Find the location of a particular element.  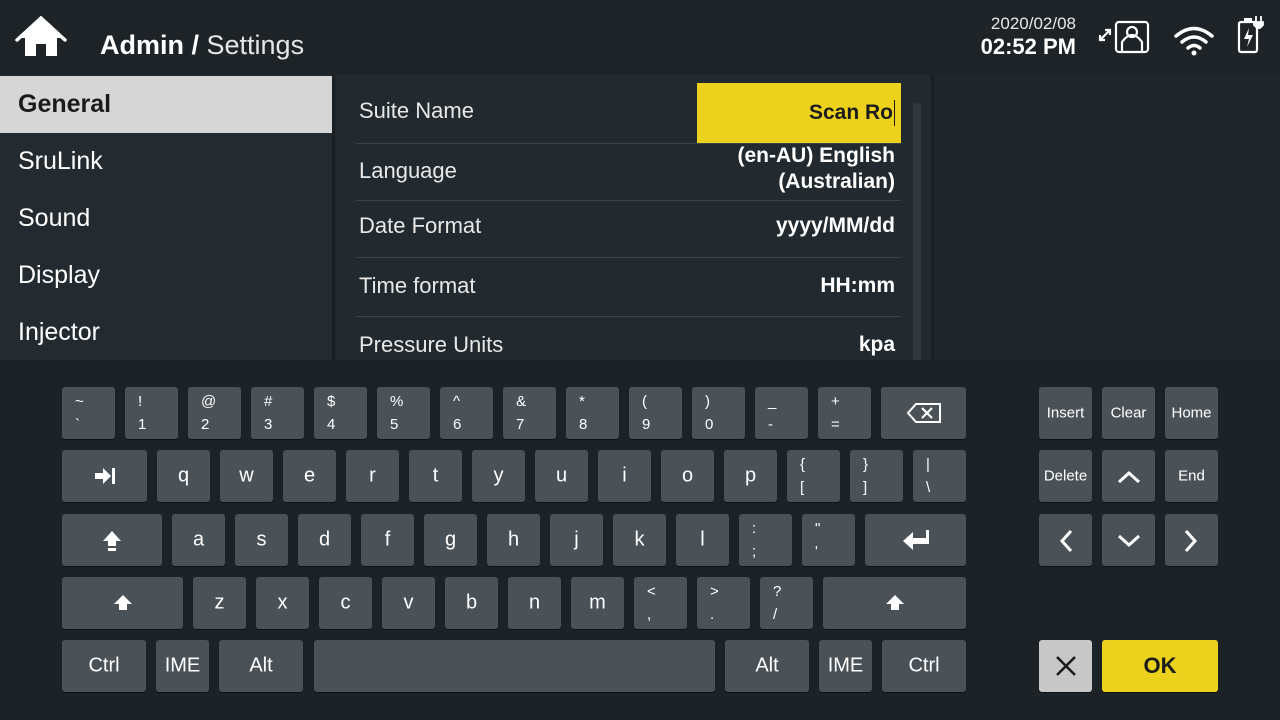

ime-right-key: IME is located at coordinates (845, 666).